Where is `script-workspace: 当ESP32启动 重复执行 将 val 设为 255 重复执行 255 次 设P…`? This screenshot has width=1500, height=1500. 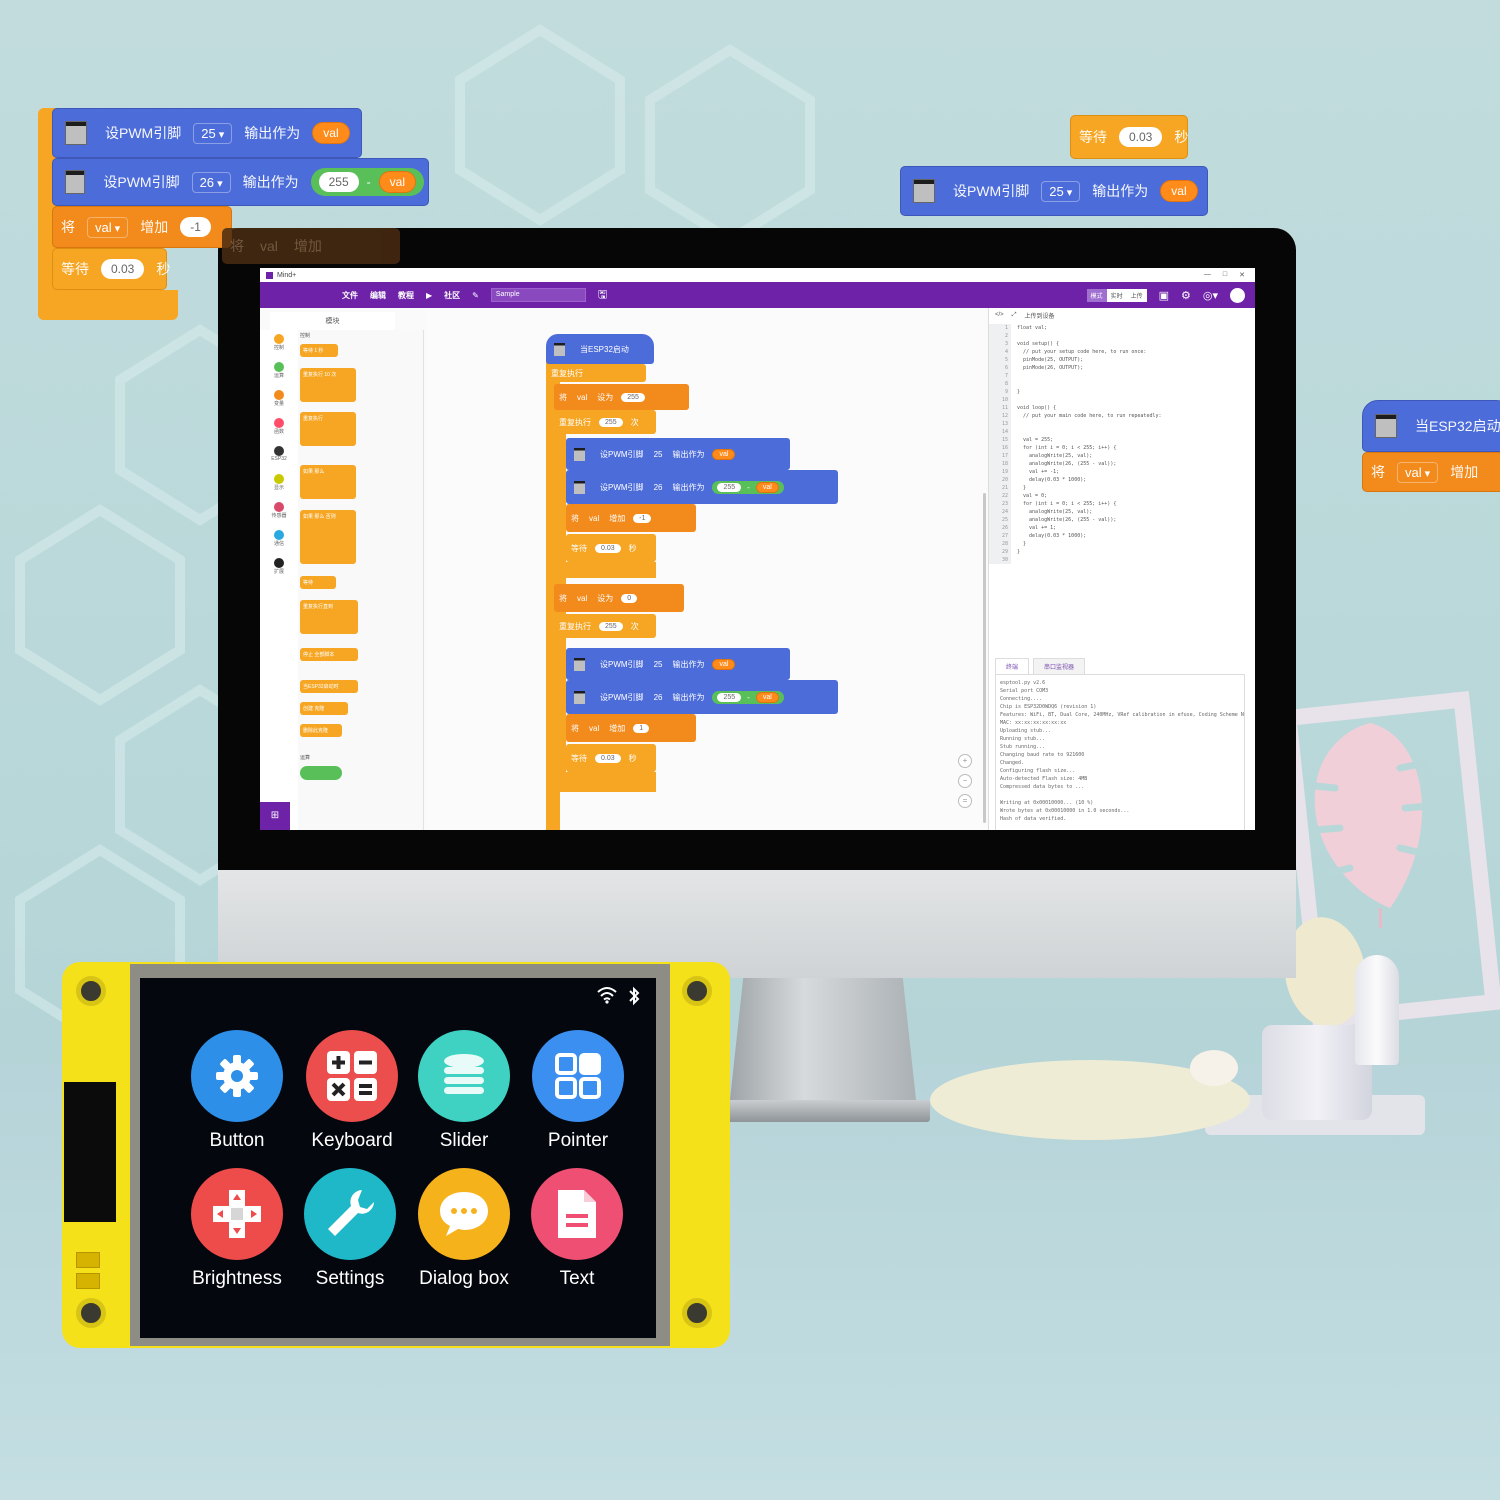 script-workspace: 当ESP32启动 重复执行 将 val 设为 255 重复执行 255 次 设P… is located at coordinates (706, 569).